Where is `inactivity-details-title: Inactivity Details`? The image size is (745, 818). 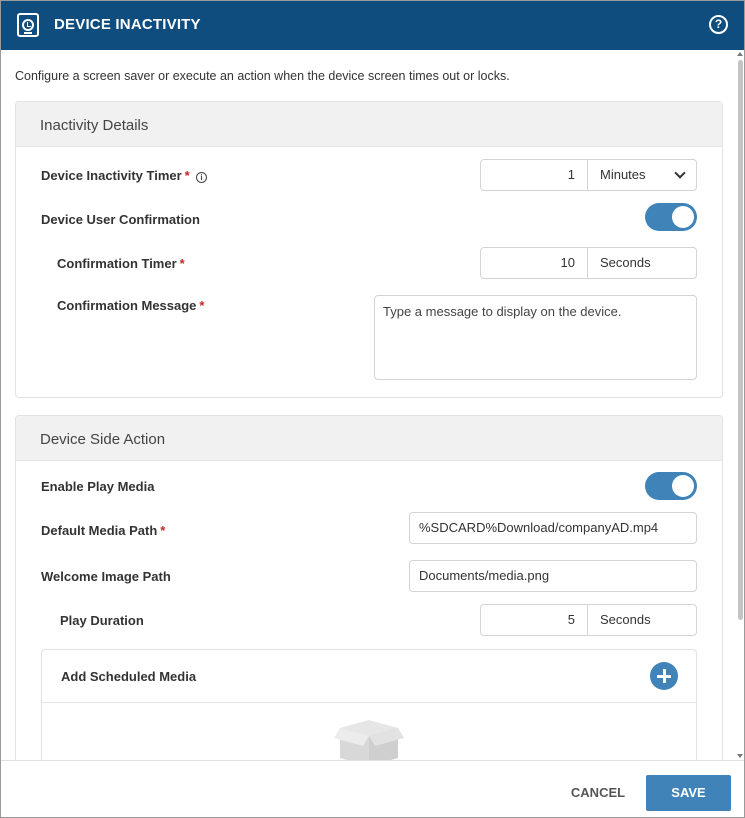
inactivity-details-title: Inactivity Details is located at coordinates (94, 125).